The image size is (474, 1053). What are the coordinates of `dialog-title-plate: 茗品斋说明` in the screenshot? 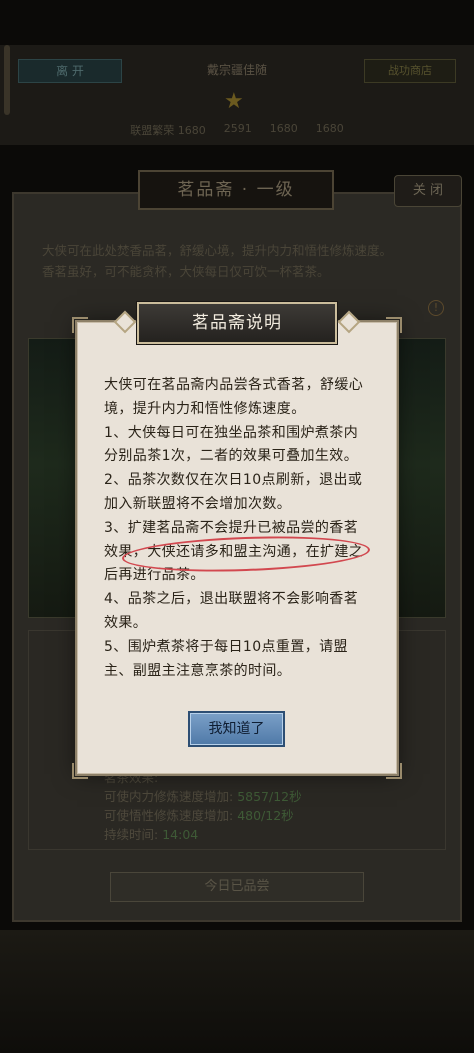 It's located at (237, 323).